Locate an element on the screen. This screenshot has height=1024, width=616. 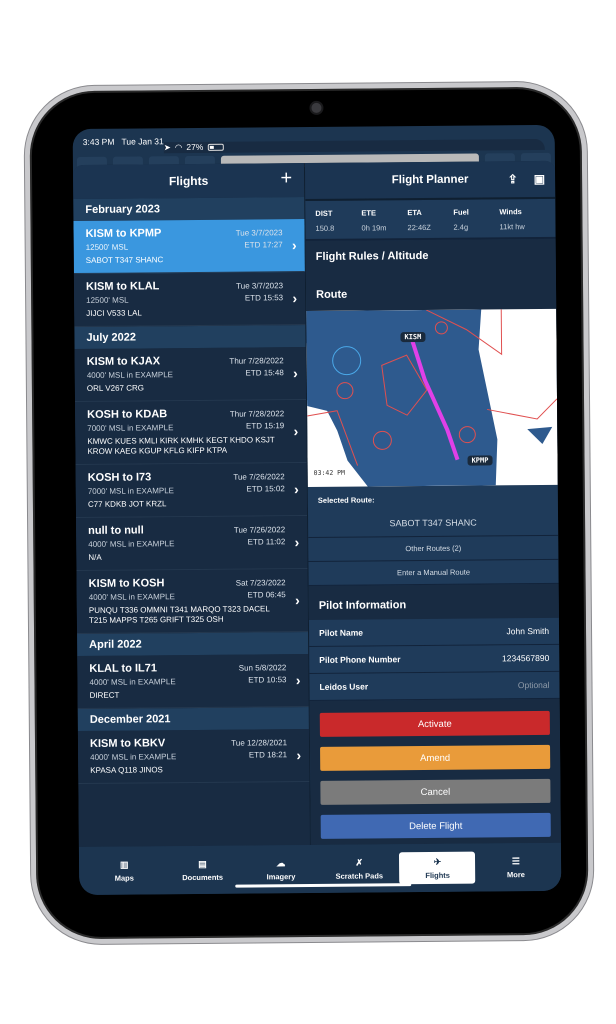
manual-route-button: Enter a Manual Route is located at coordinates (433, 573).